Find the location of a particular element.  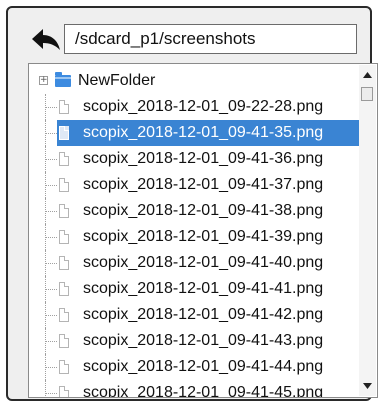

file-row: scopix_2018-12-01_09-41-41.png is located at coordinates (194, 289).